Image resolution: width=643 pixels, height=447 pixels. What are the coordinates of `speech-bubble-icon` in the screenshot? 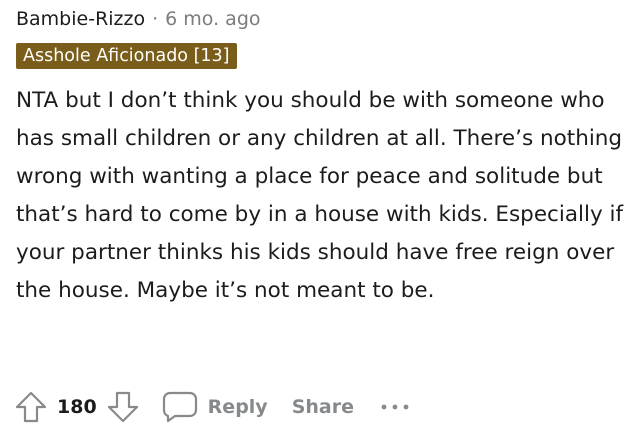 It's located at (180, 407).